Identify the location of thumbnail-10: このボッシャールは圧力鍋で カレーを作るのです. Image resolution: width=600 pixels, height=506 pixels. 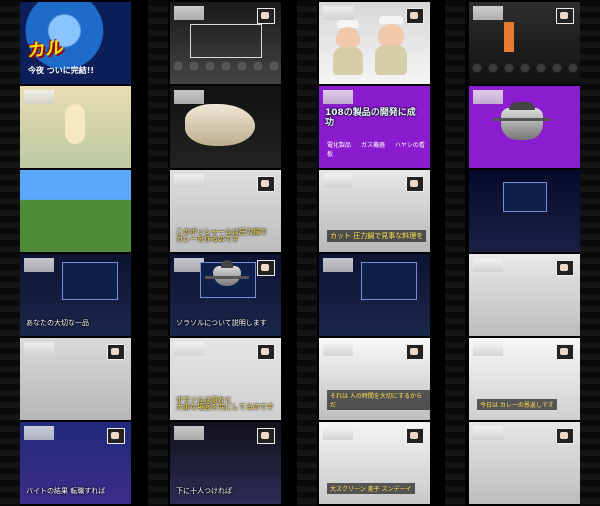
(225, 211).